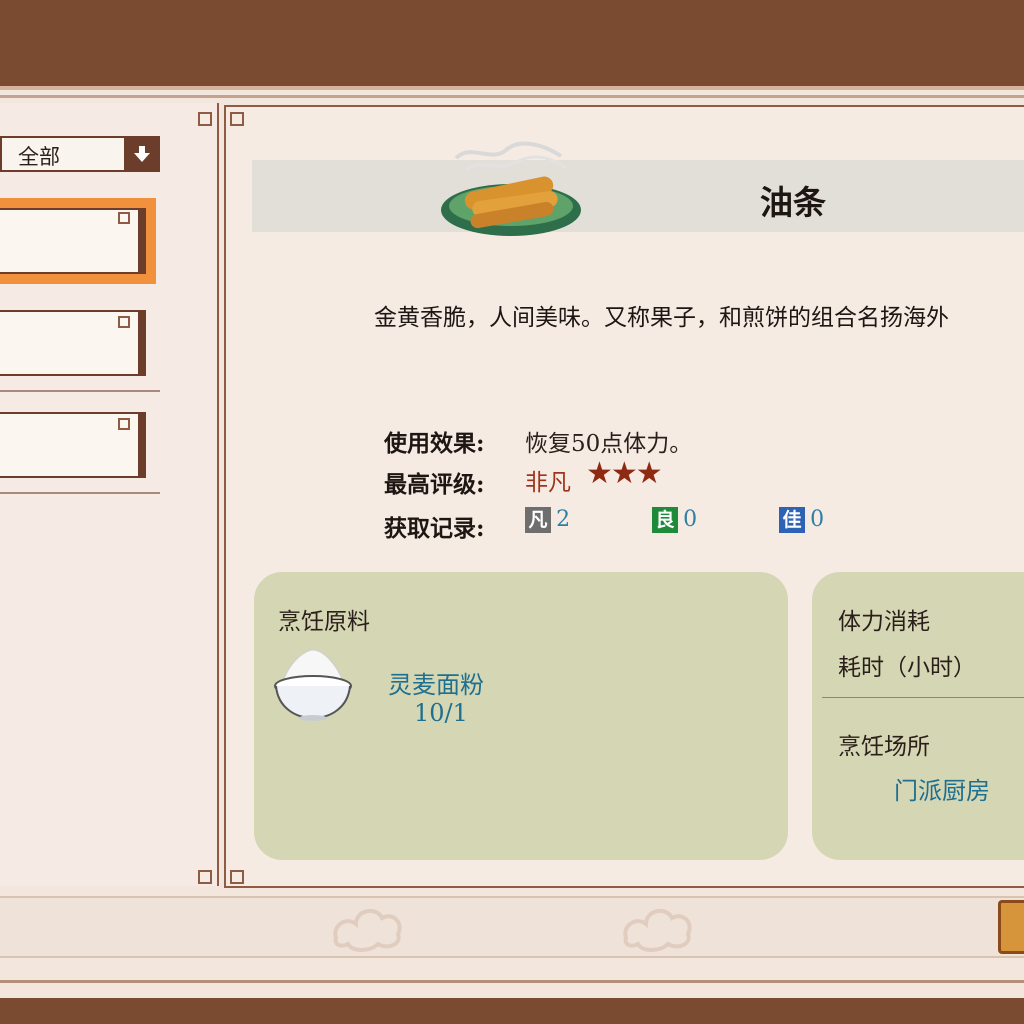  I want to click on ingredients-title: 烹饪原料, so click(324, 622).